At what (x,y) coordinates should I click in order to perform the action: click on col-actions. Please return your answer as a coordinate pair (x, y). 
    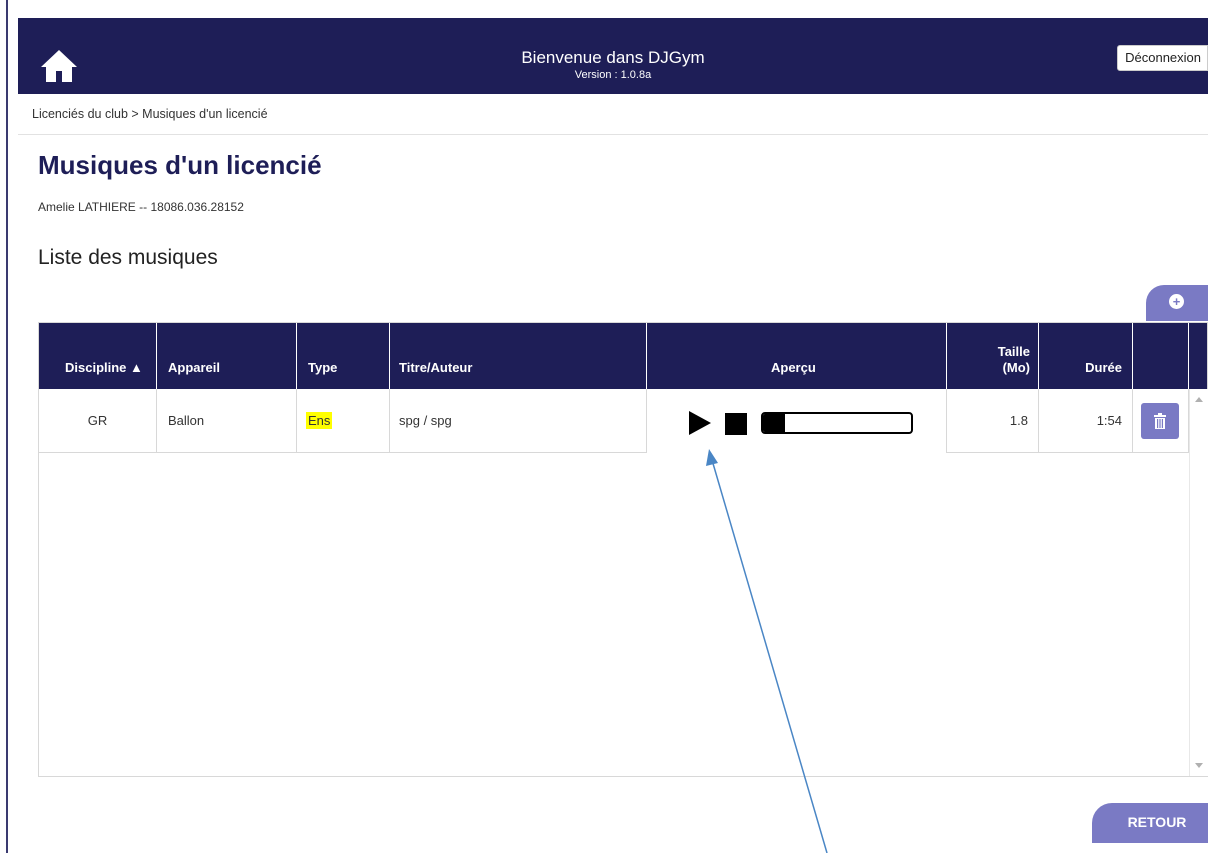
    Looking at the image, I should click on (1161, 356).